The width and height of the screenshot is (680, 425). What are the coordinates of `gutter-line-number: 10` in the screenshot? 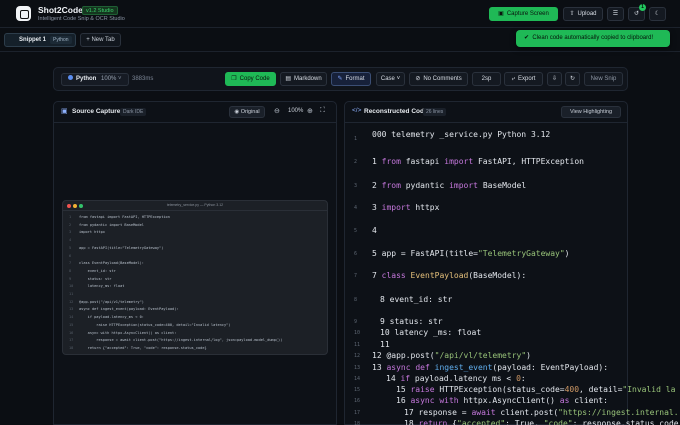 It's located at (357, 333).